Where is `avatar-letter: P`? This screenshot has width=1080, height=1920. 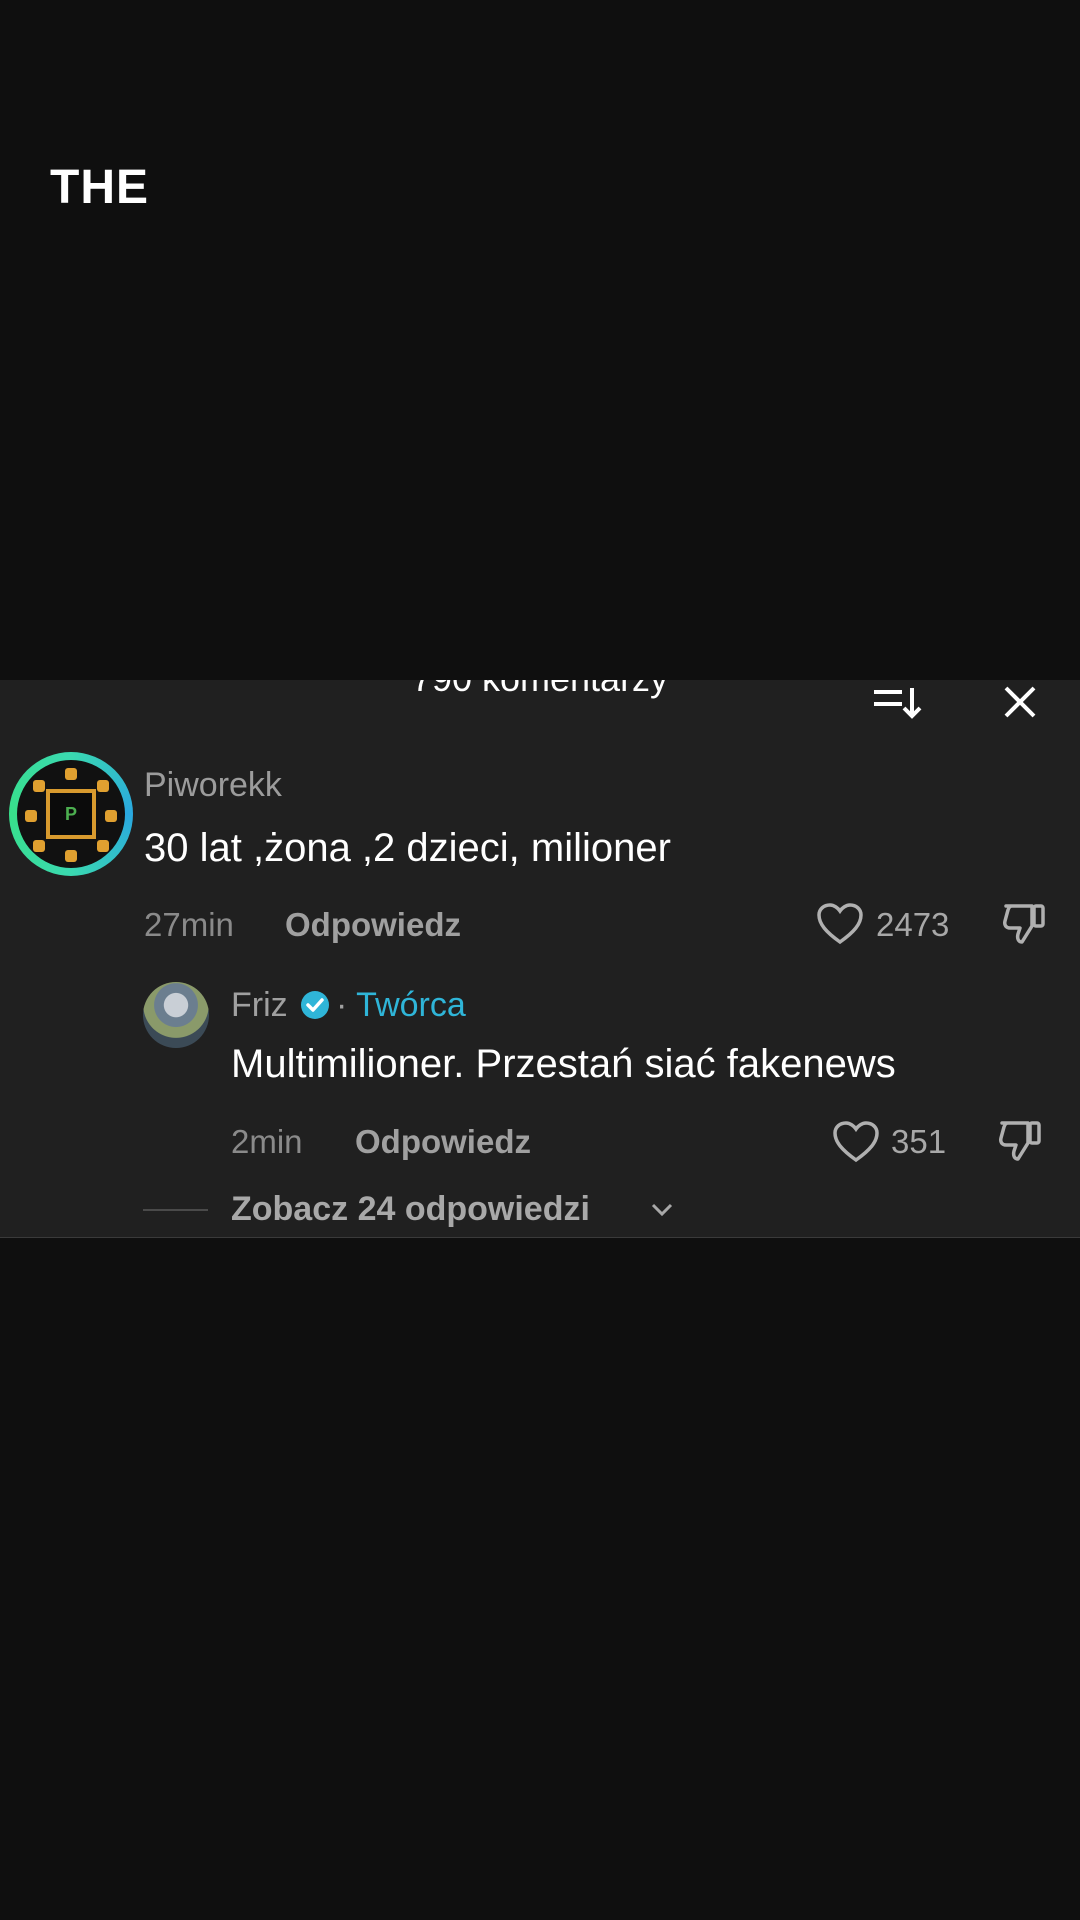
avatar-letter: P is located at coordinates (71, 814).